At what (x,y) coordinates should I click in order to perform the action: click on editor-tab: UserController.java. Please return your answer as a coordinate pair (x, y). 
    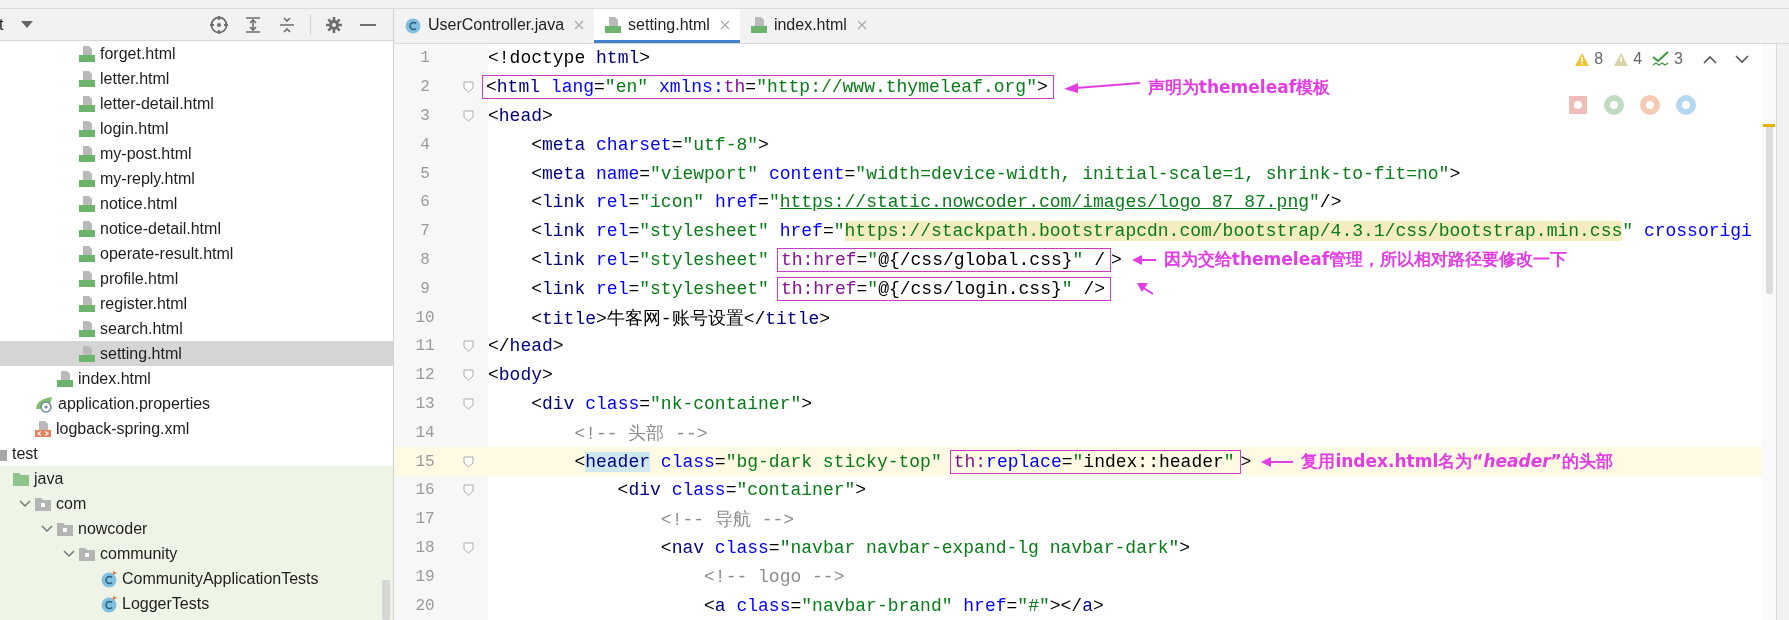
    Looking at the image, I should click on (494, 26).